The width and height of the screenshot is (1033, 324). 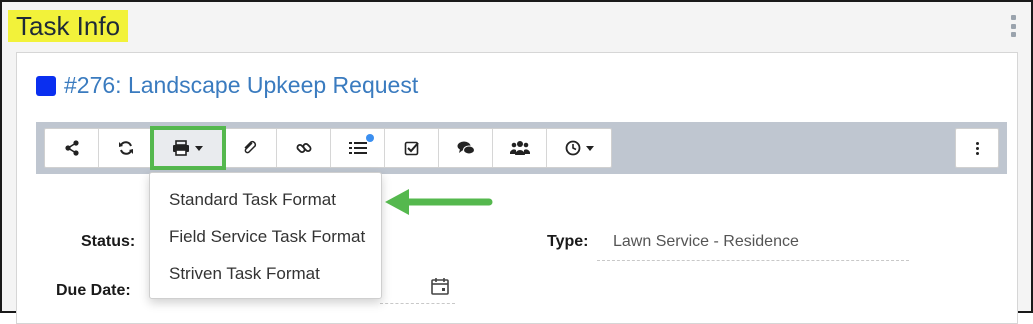 I want to click on type-value: Lawn Service - Residence, so click(x=706, y=242).